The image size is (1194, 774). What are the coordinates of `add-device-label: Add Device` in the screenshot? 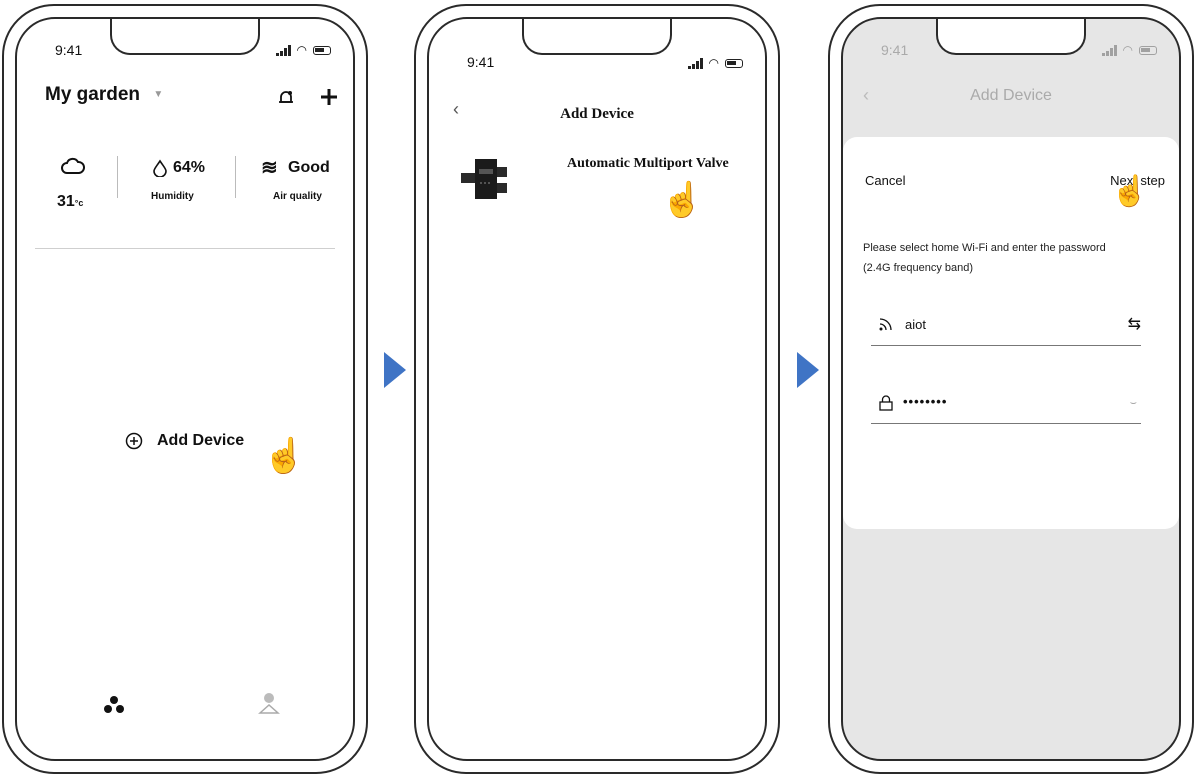 It's located at (201, 440).